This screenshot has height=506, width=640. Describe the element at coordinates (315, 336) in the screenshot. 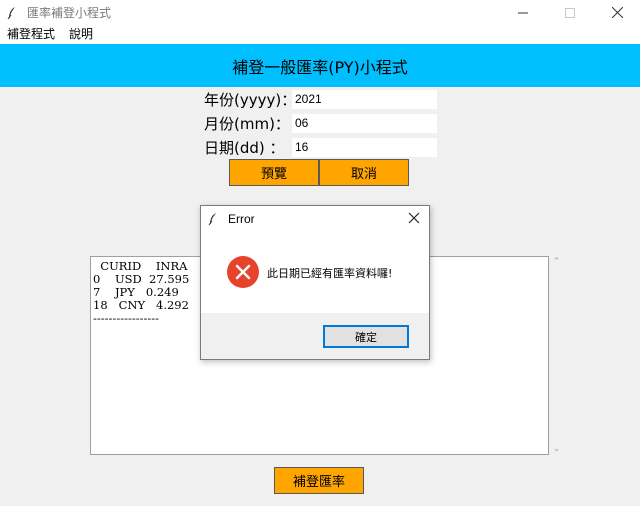

I see `dialog-footer: 確定` at that location.